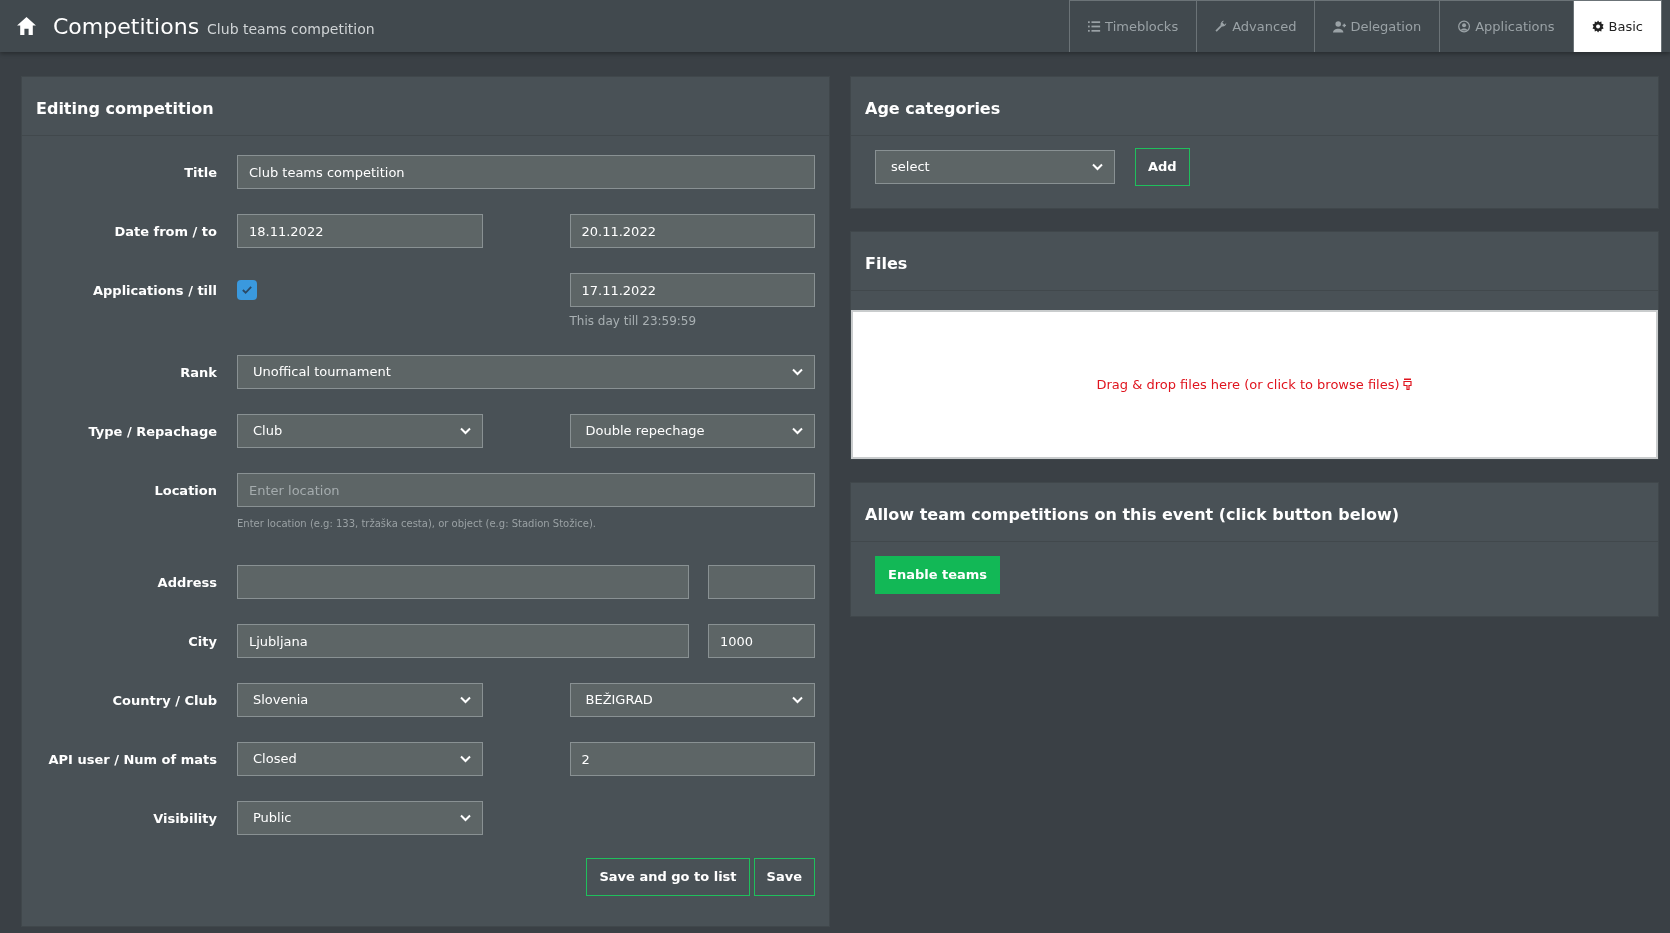  What do you see at coordinates (360, 759) in the screenshot?
I see `select-dropdown: Closed` at bounding box center [360, 759].